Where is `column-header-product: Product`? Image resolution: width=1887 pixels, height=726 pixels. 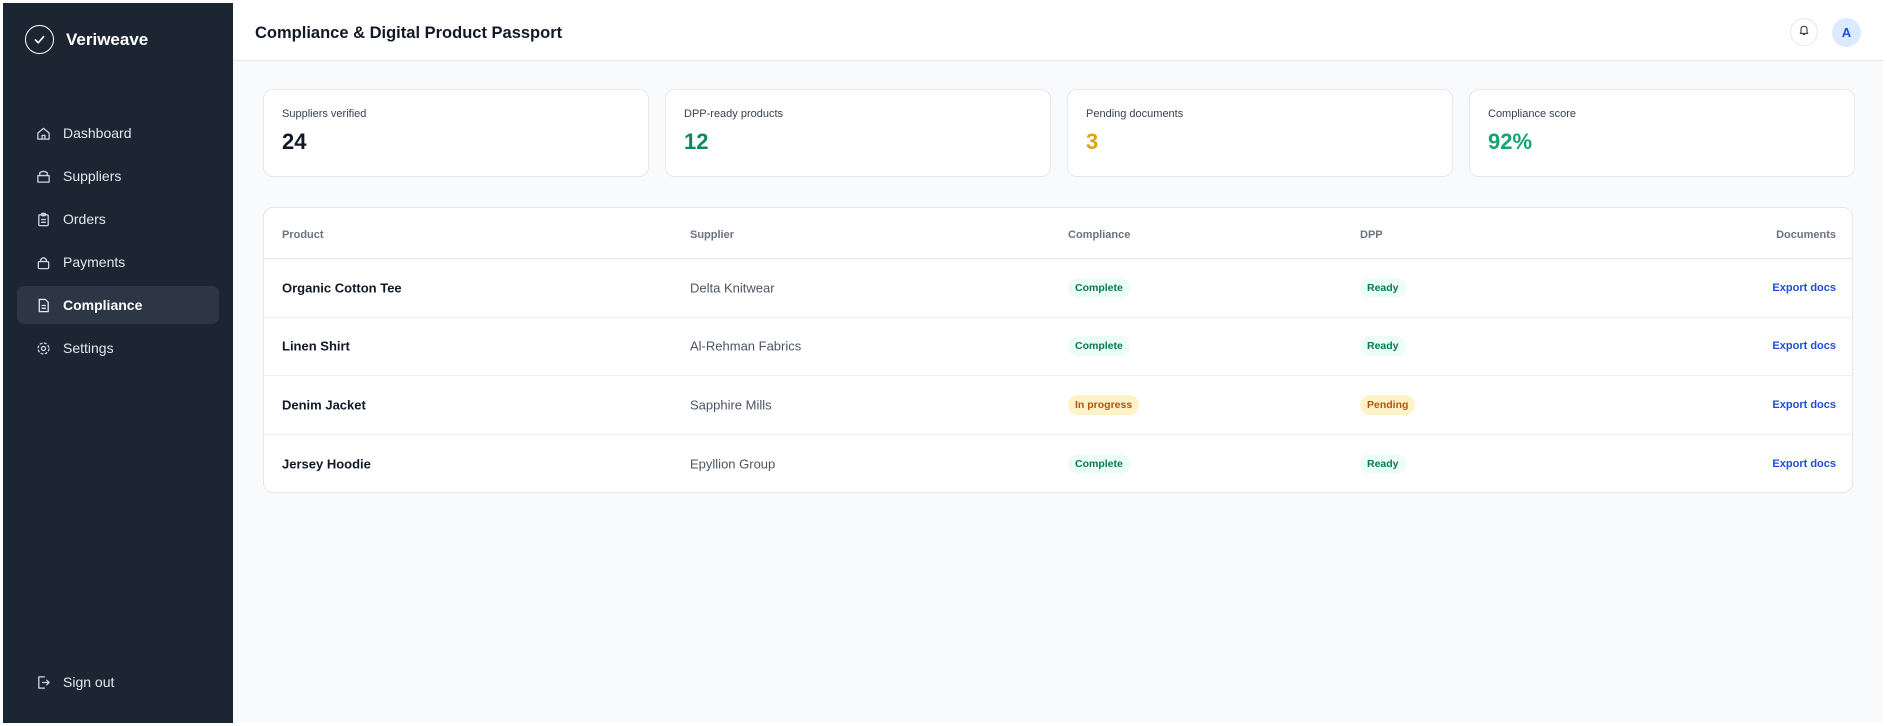 column-header-product: Product is located at coordinates (303, 235).